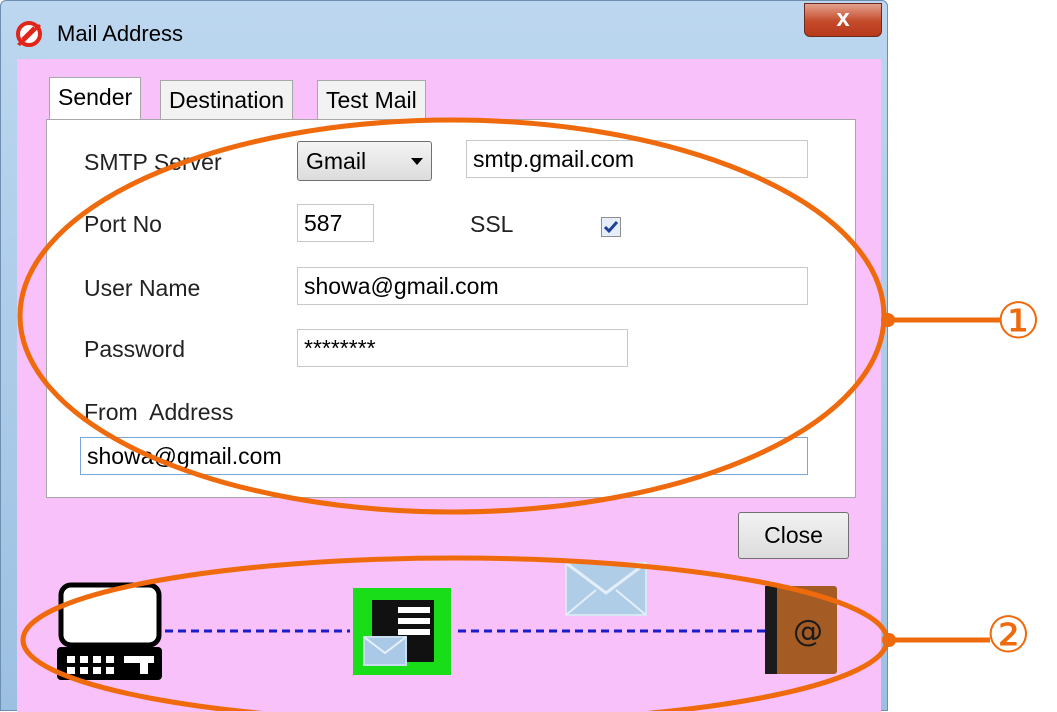 The width and height of the screenshot is (1057, 712). What do you see at coordinates (606, 588) in the screenshot?
I see `envelope-icon` at bounding box center [606, 588].